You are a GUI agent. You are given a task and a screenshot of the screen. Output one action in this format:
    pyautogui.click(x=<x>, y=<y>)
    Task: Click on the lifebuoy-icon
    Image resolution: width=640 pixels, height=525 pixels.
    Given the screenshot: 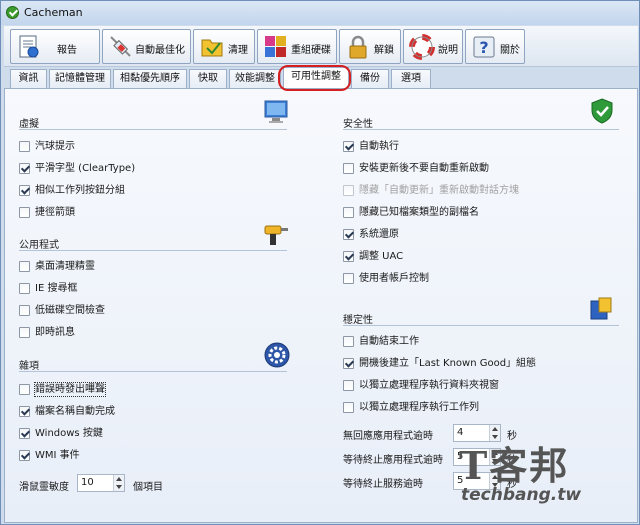 What is the action you would take?
    pyautogui.click(x=422, y=47)
    